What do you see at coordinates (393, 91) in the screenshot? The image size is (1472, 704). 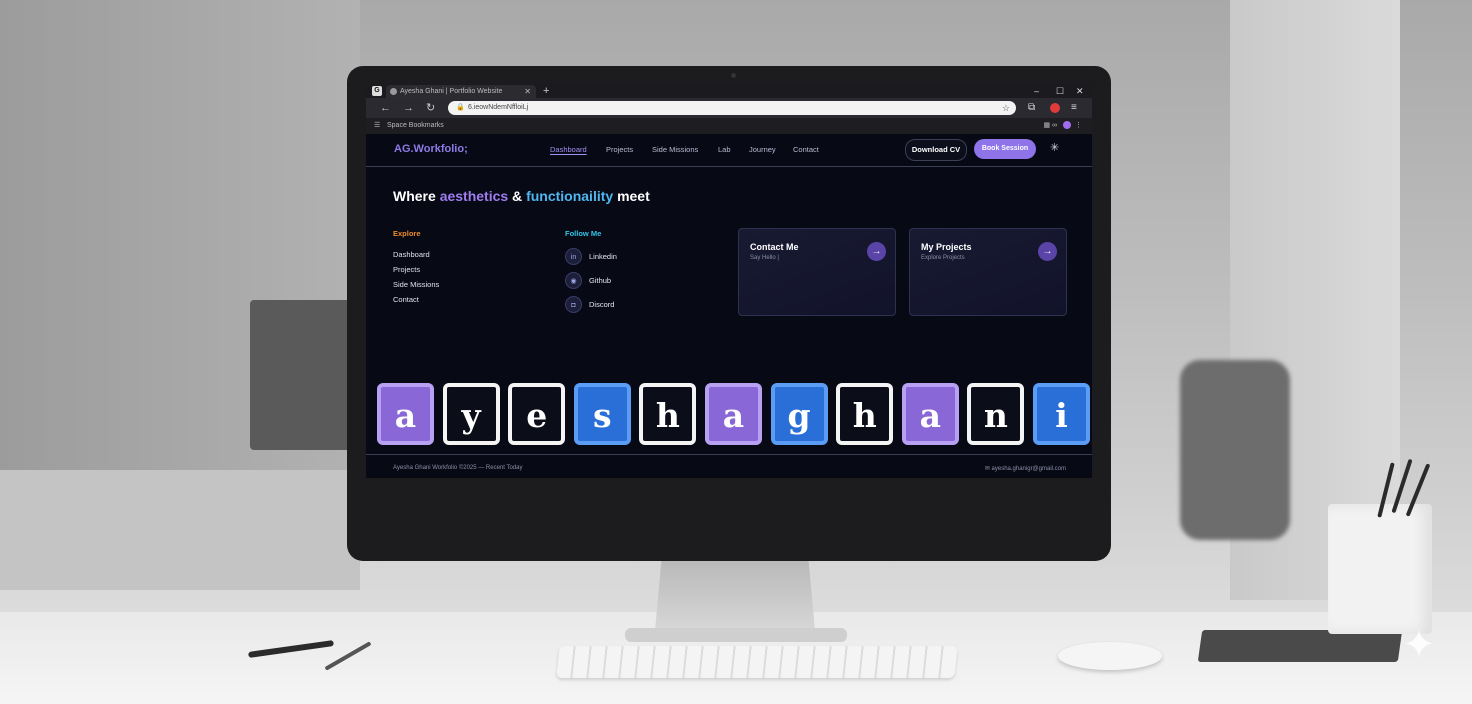 I see `favicon-icon` at bounding box center [393, 91].